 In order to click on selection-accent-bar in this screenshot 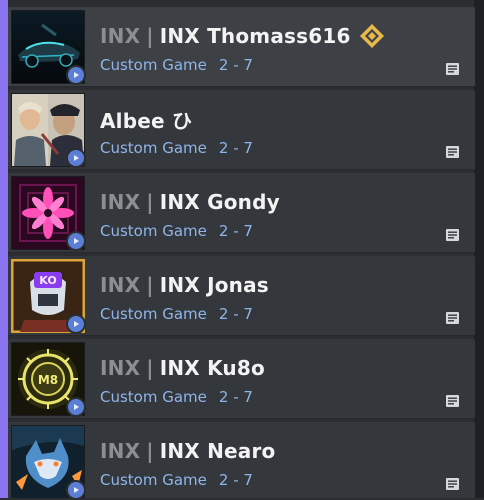, I will do `click(4, 250)`.